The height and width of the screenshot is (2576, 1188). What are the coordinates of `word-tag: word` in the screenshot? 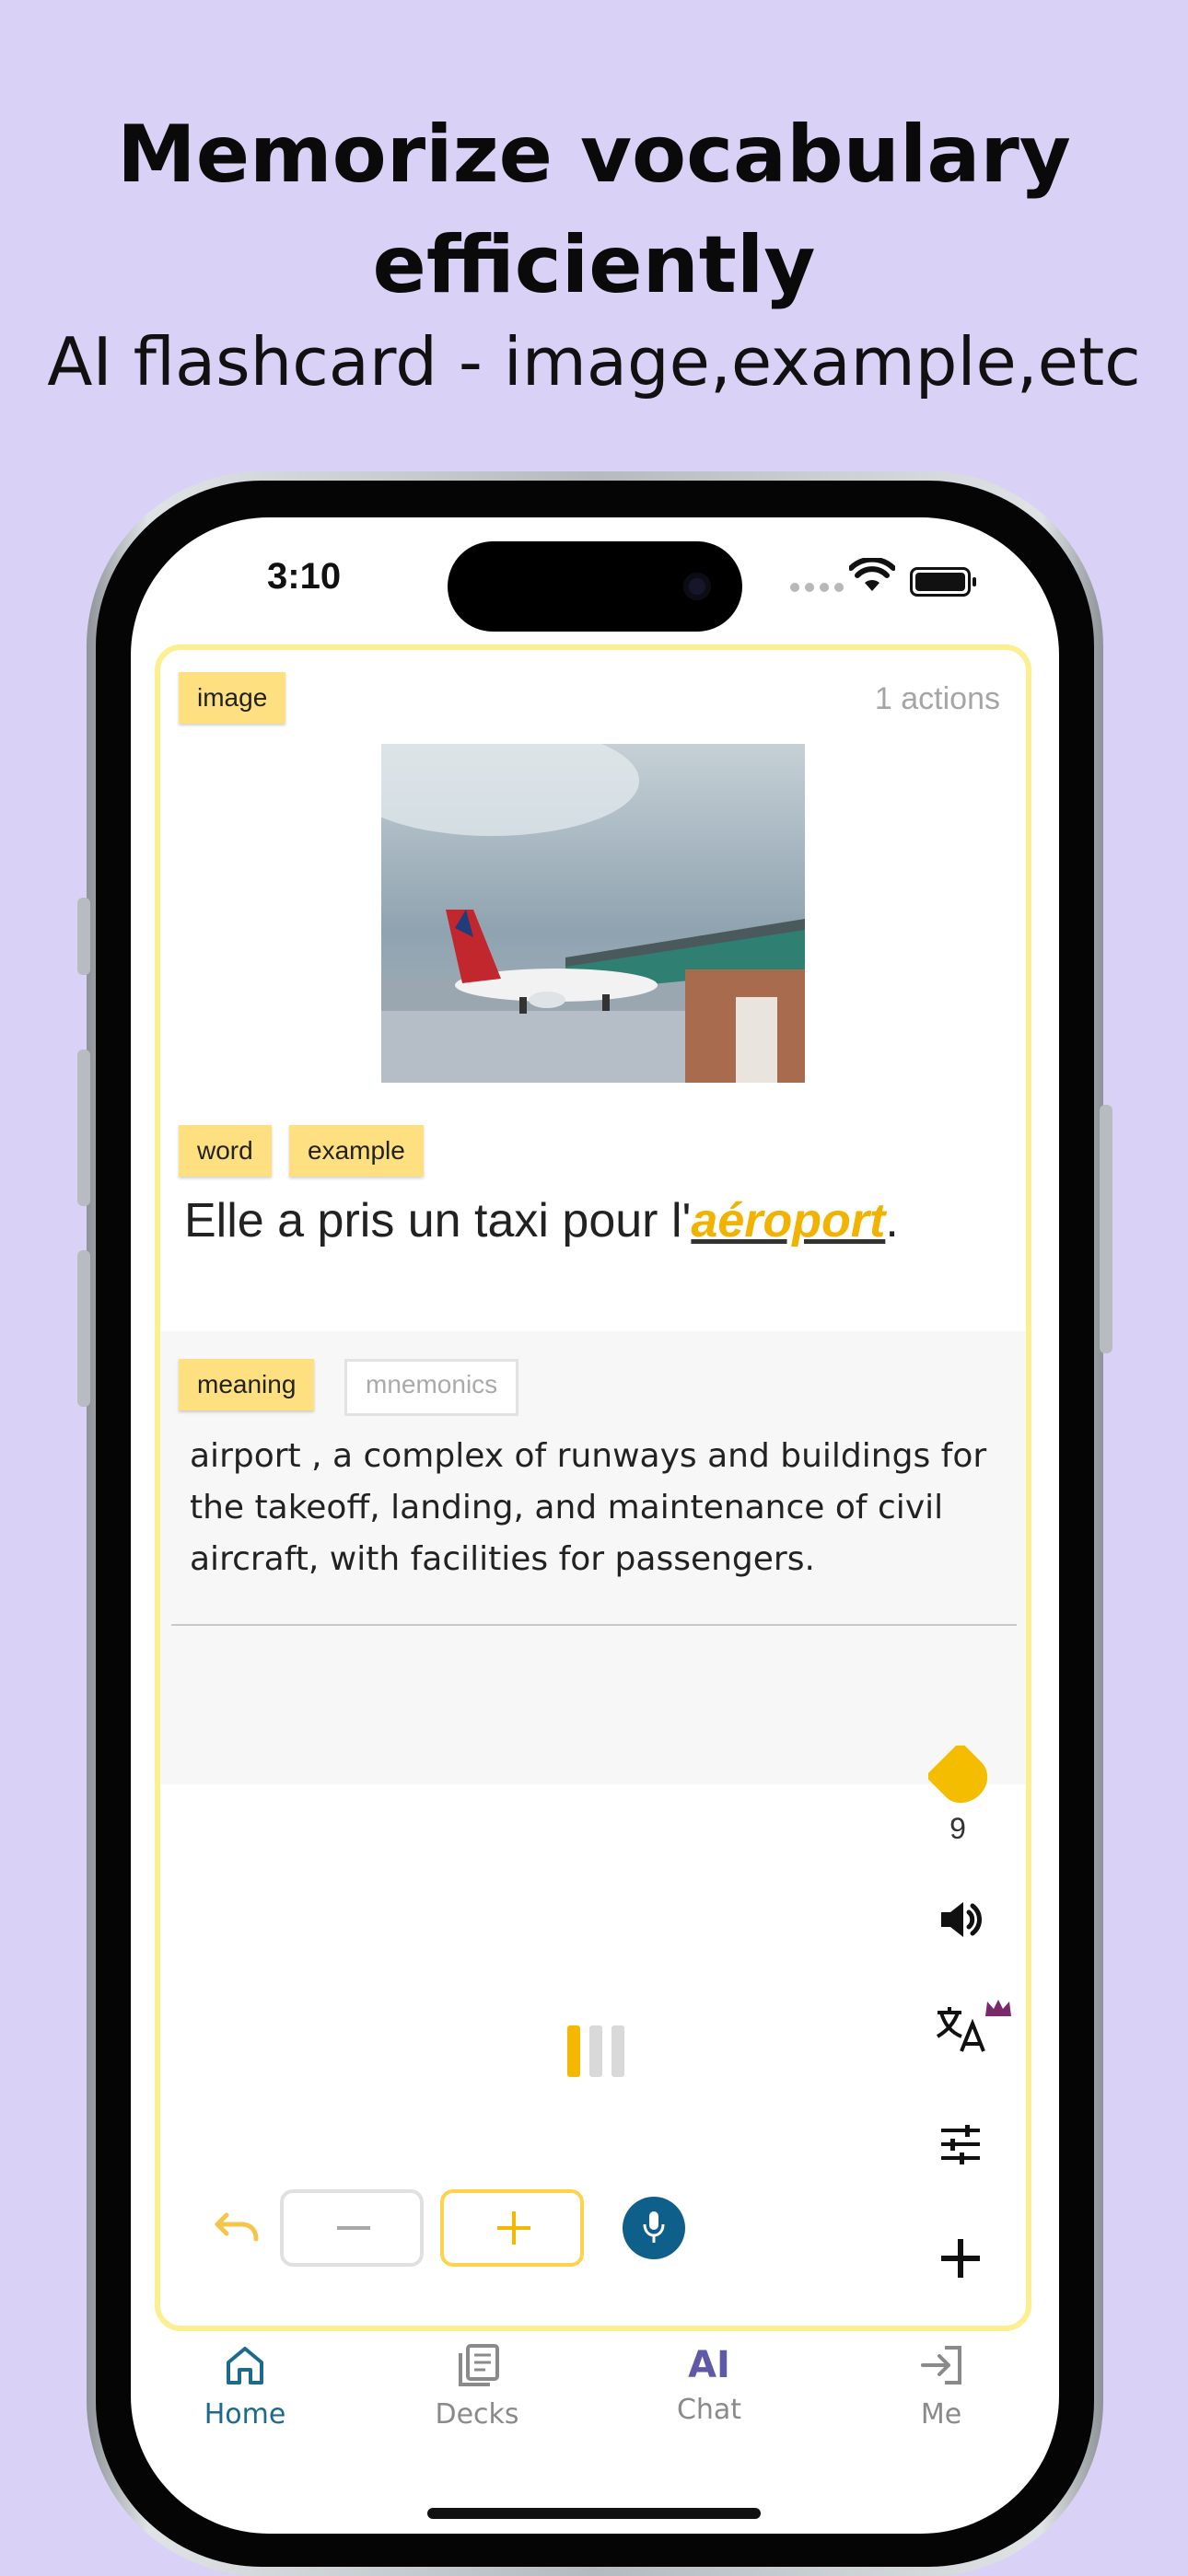 It's located at (225, 1151).